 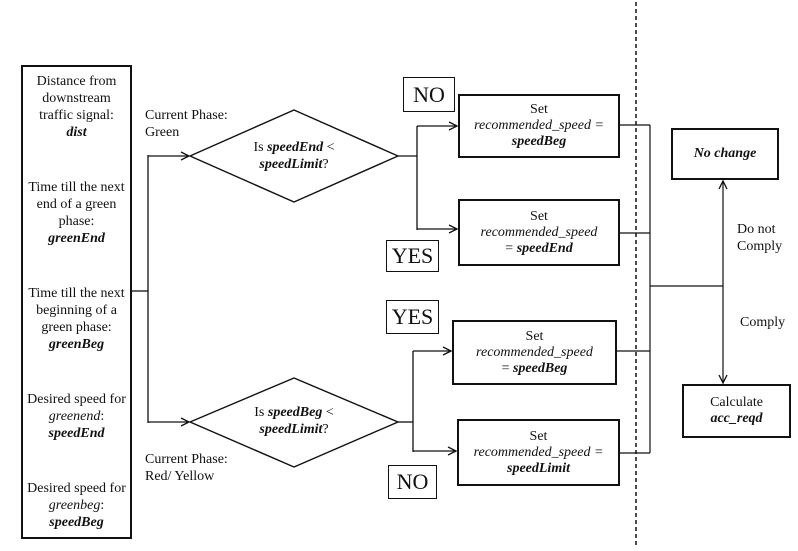 I want to click on action-box-bottom-no: Set recommended_speed = speedLimit, so click(x=538, y=452).